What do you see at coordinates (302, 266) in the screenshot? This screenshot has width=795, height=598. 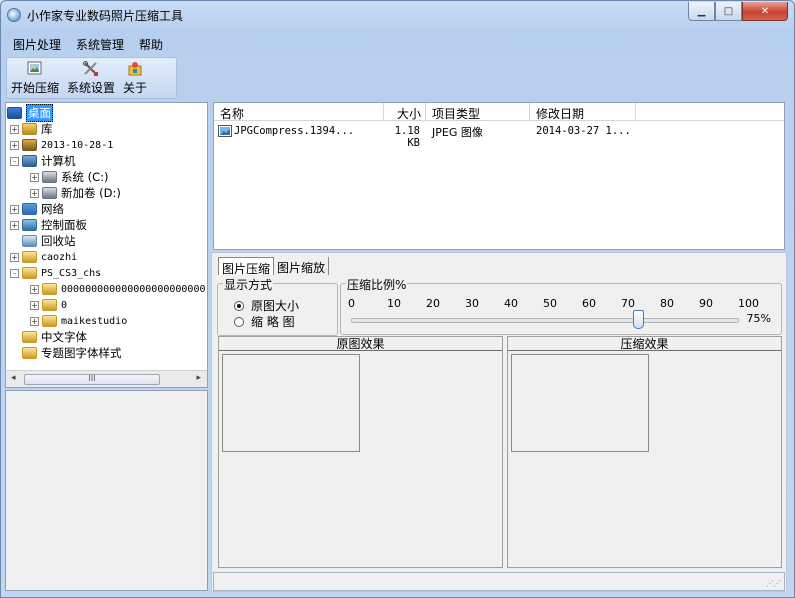 I see `tab-image-resize: 图片缩放` at bounding box center [302, 266].